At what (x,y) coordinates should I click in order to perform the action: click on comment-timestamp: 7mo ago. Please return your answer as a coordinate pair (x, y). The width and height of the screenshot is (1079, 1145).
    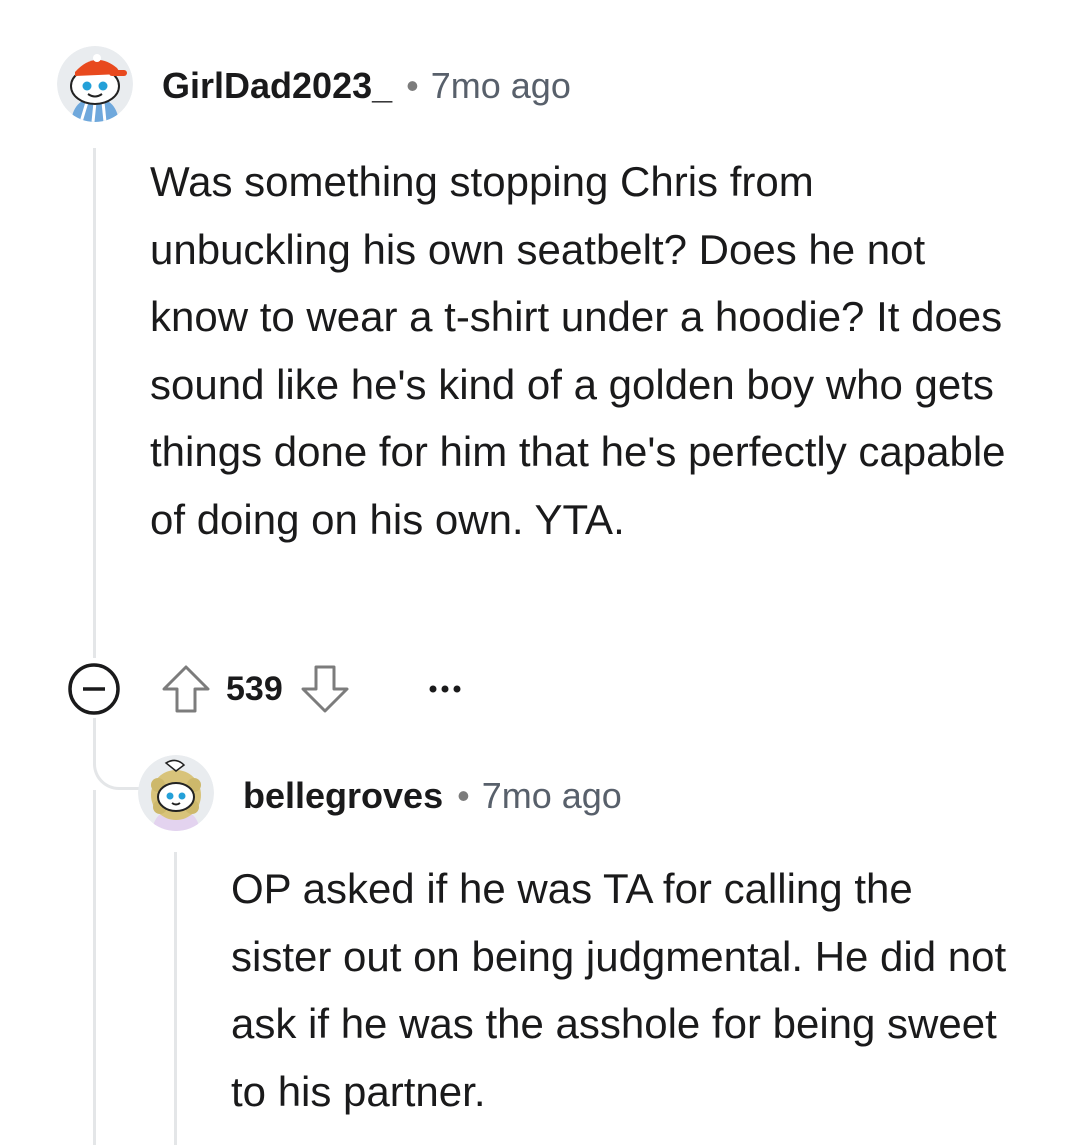
    Looking at the image, I should click on (501, 86).